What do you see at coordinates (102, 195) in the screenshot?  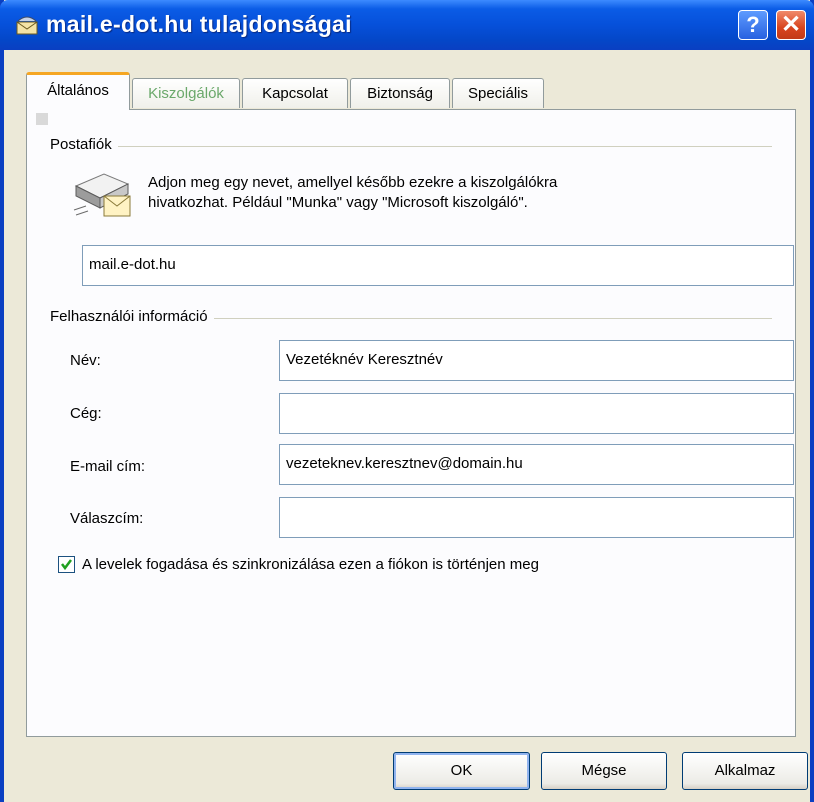 I see `mail-server-icon` at bounding box center [102, 195].